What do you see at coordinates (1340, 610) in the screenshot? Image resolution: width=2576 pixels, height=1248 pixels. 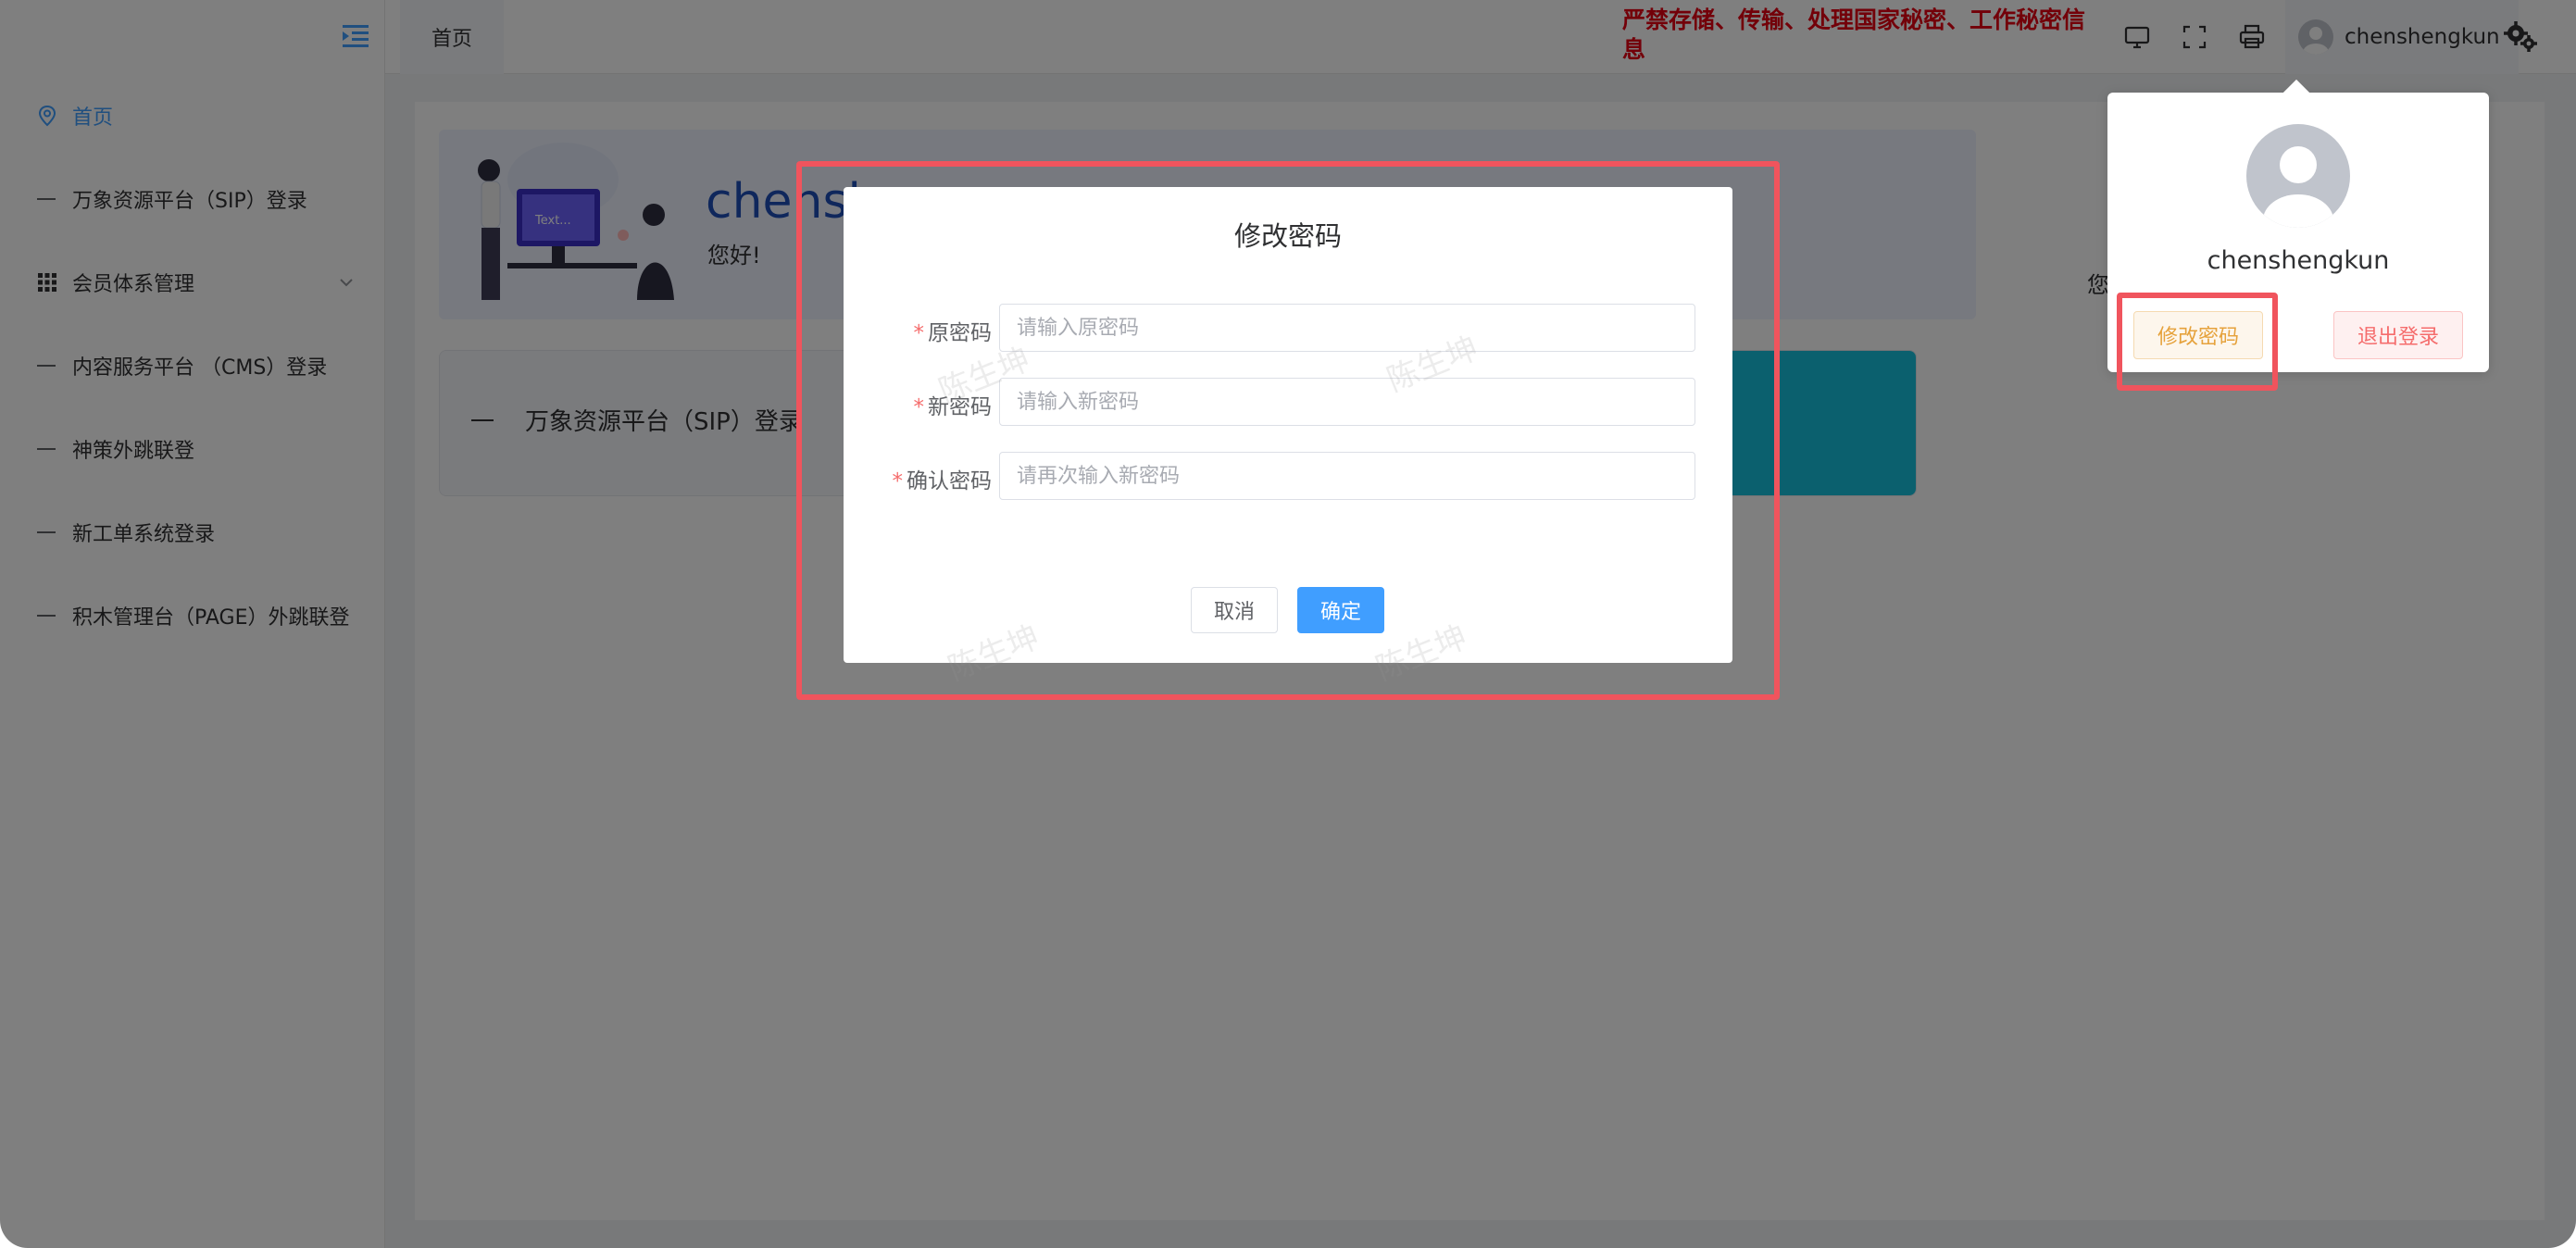 I see `confirm-button: 确定` at bounding box center [1340, 610].